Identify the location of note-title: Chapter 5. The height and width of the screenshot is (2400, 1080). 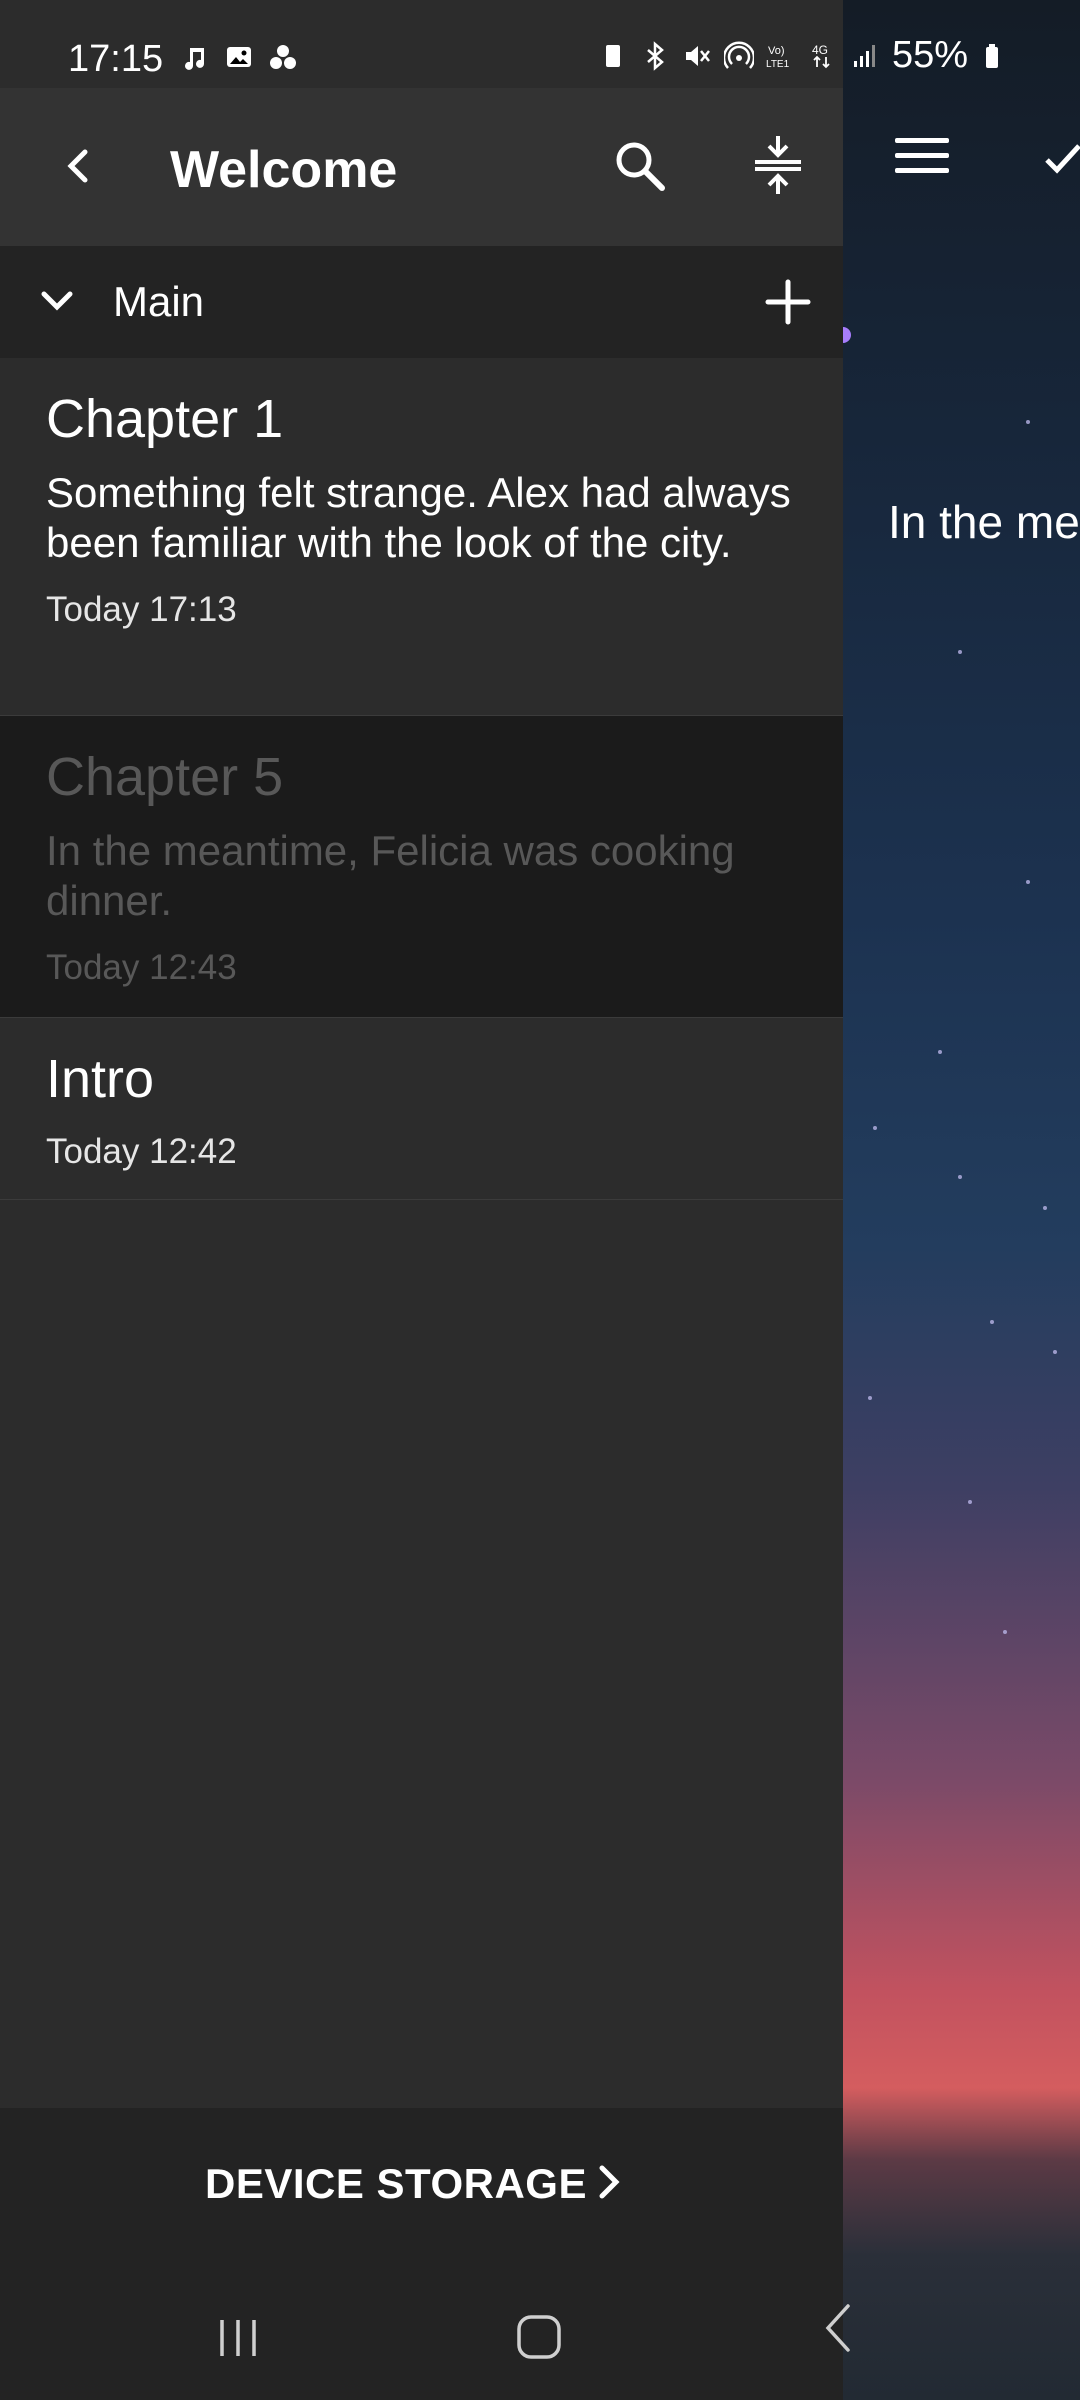
(165, 777).